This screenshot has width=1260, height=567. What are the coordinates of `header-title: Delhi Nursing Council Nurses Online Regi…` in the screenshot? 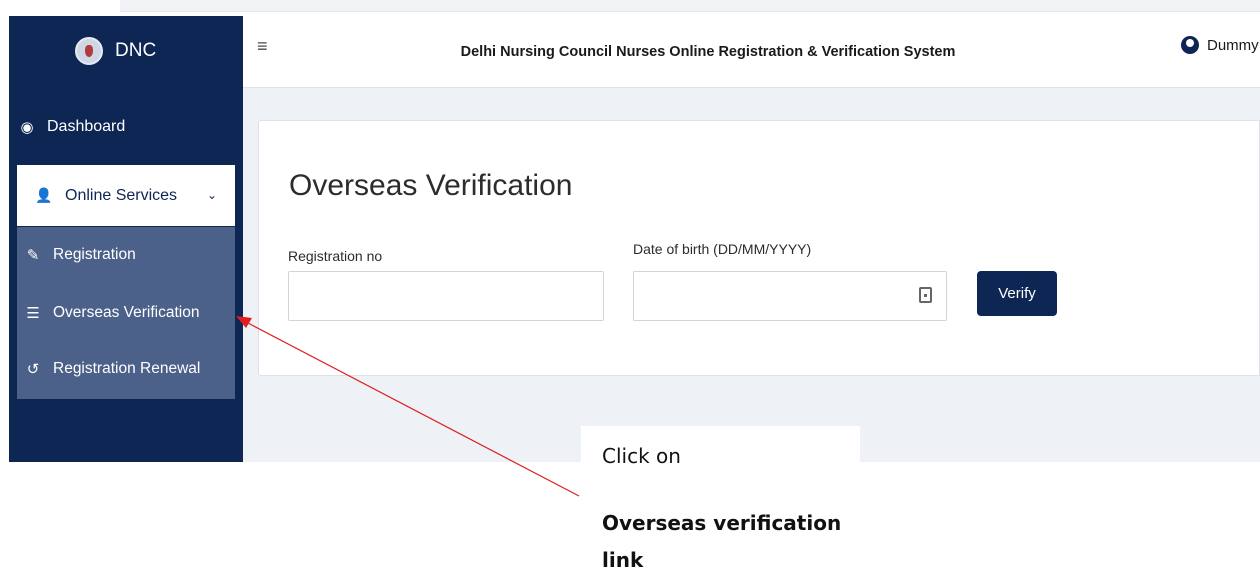 It's located at (708, 52).